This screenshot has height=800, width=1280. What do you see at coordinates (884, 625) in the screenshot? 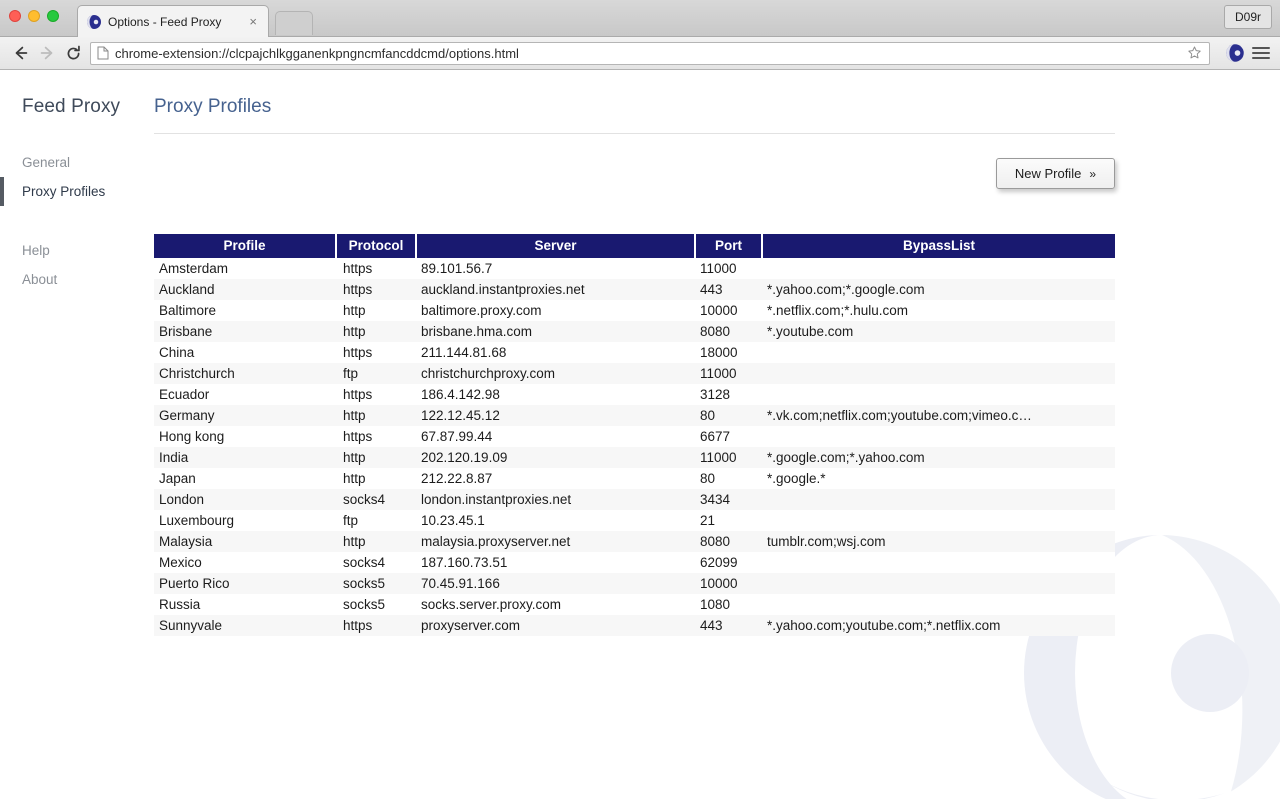
I see `bypasslist-cell: *.yahoo.com;youtube.com;*.netflix.com` at bounding box center [884, 625].